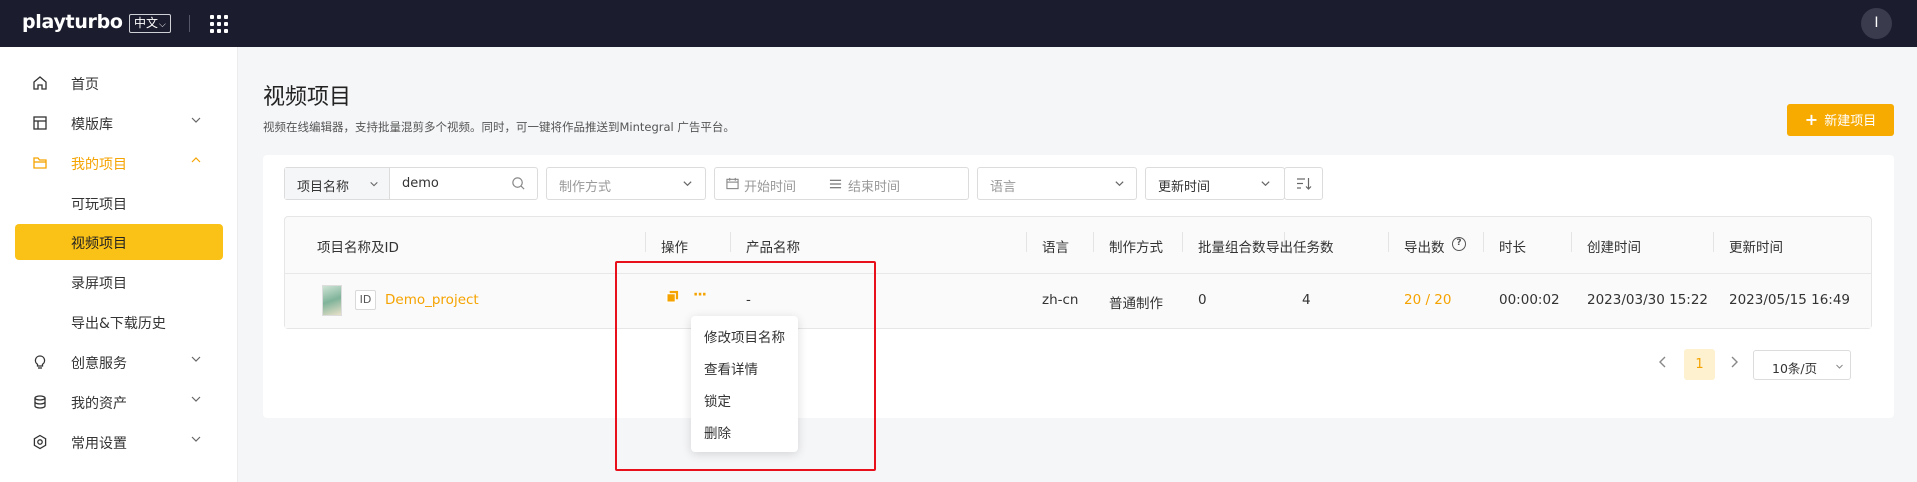 The width and height of the screenshot is (1917, 482). I want to click on sidebar-item-label: 导出&下载历史, so click(118, 324).